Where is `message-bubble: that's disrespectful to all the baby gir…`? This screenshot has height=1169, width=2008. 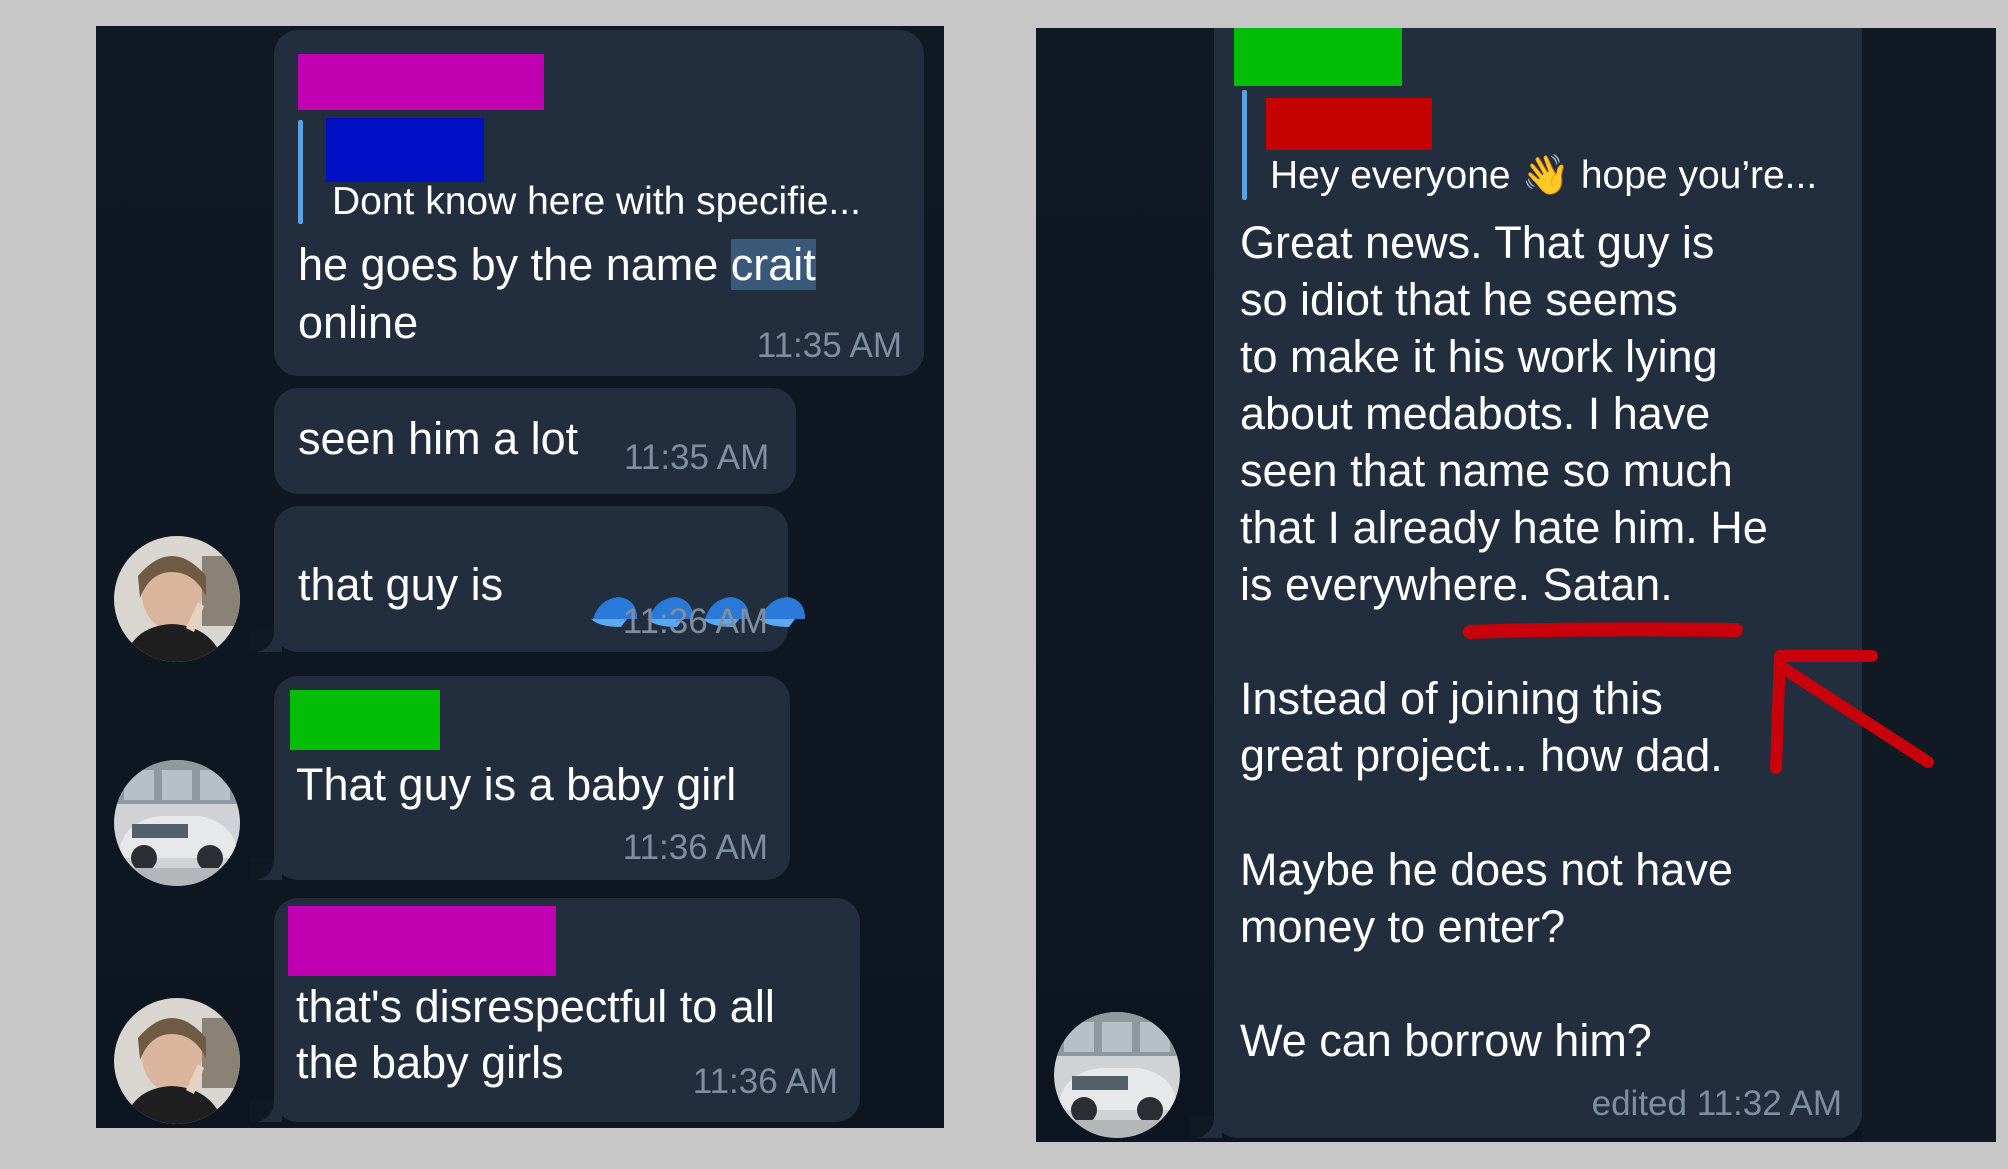
message-bubble: that's disrespectful to all the baby gir… is located at coordinates (555, 1010).